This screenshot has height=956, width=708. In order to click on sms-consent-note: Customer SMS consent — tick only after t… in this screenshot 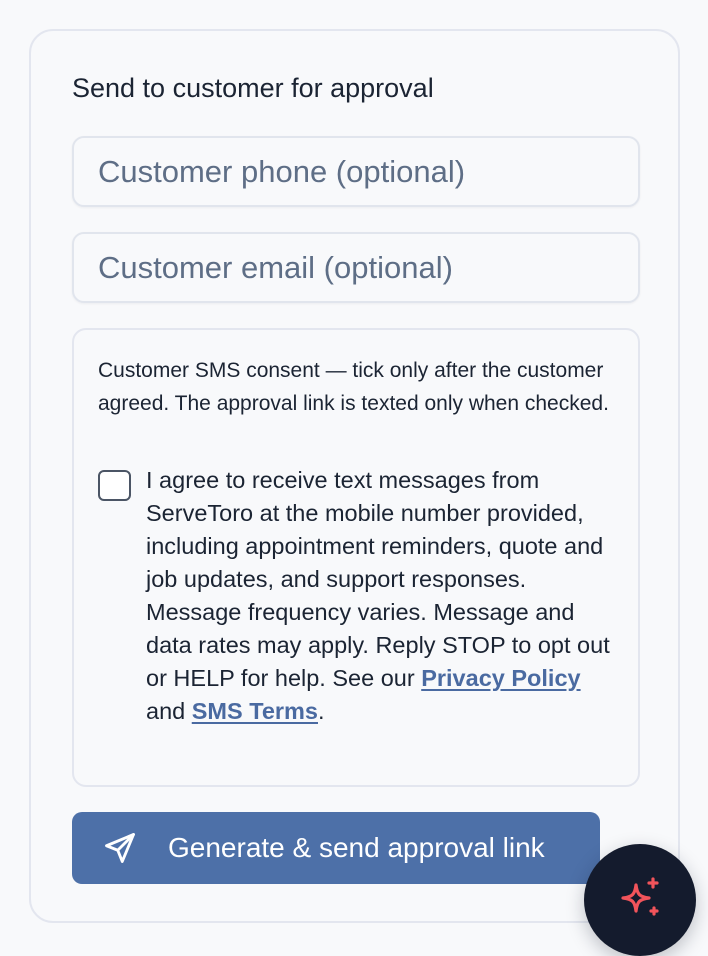, I will do `click(353, 387)`.